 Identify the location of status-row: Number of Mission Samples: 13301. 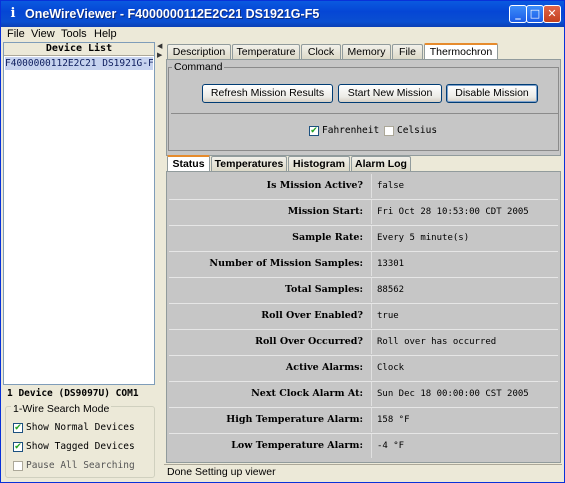
(363, 264).